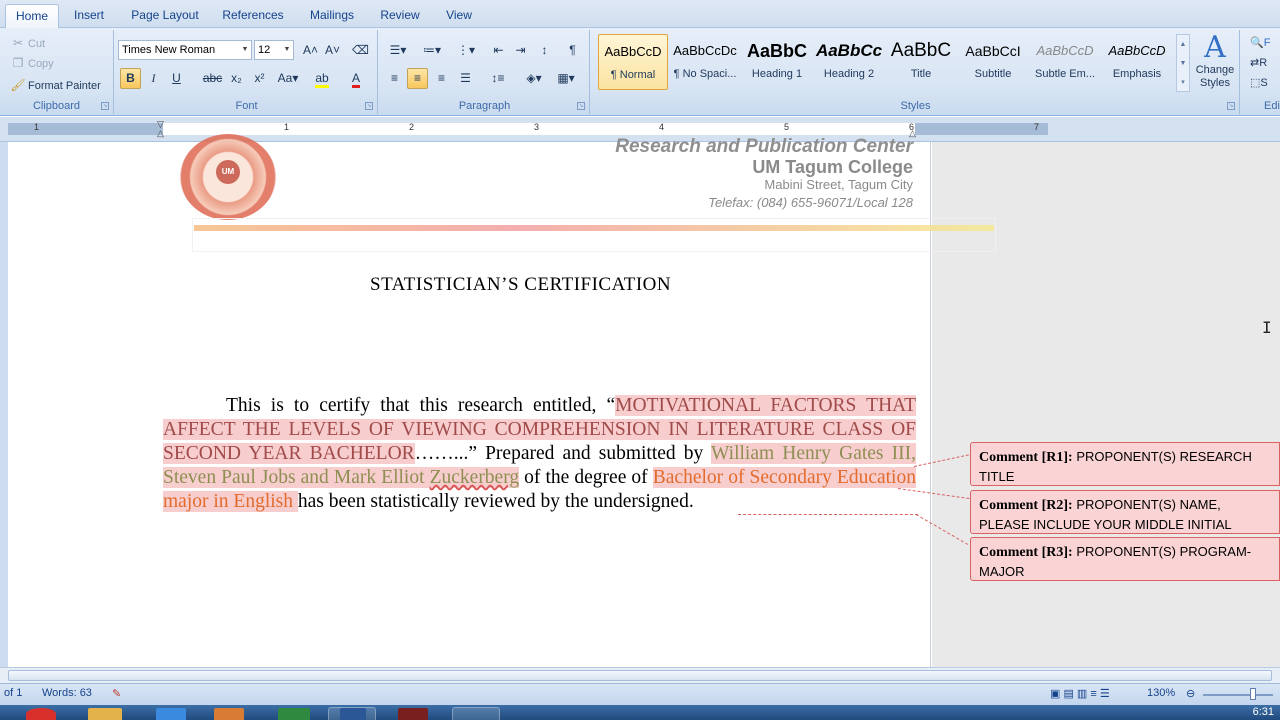  What do you see at coordinates (400, 17) in the screenshot?
I see `tab-review: Review` at bounding box center [400, 17].